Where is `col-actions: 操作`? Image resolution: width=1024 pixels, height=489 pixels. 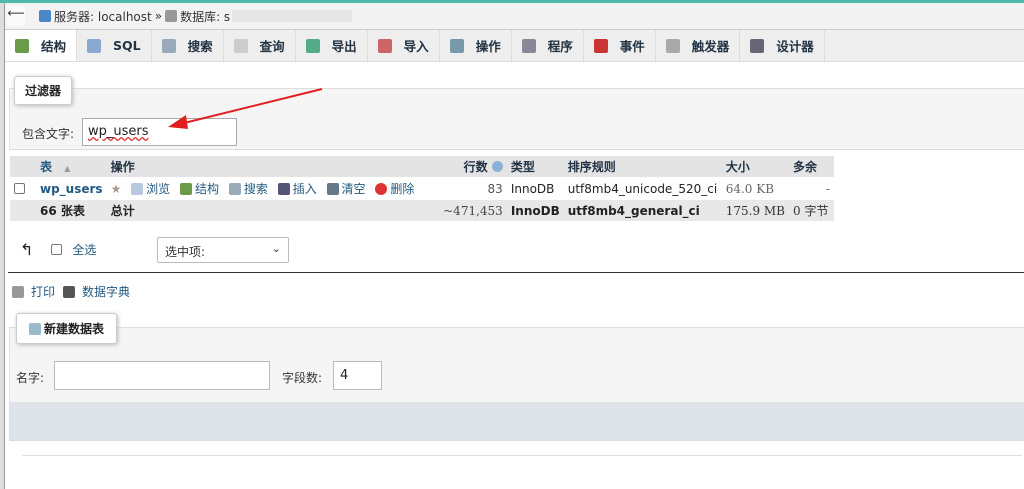
col-actions: 操作 is located at coordinates (122, 167).